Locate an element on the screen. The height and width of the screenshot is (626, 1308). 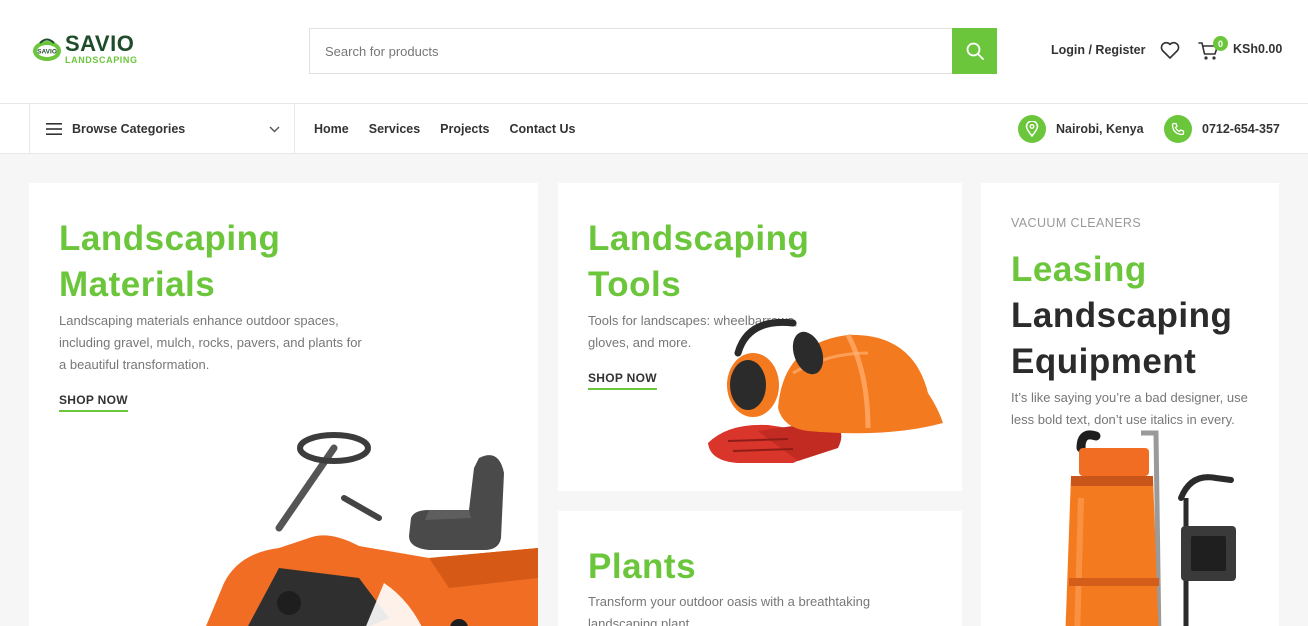
logo-mark-text: SAVIO is located at coordinates (47, 52).